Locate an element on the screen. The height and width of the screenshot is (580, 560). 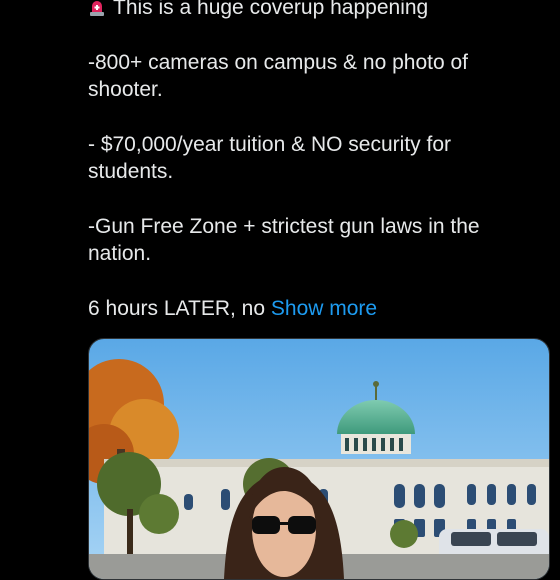
tweet-headline: This is a huge coverup happening is located at coordinates (298, 10).